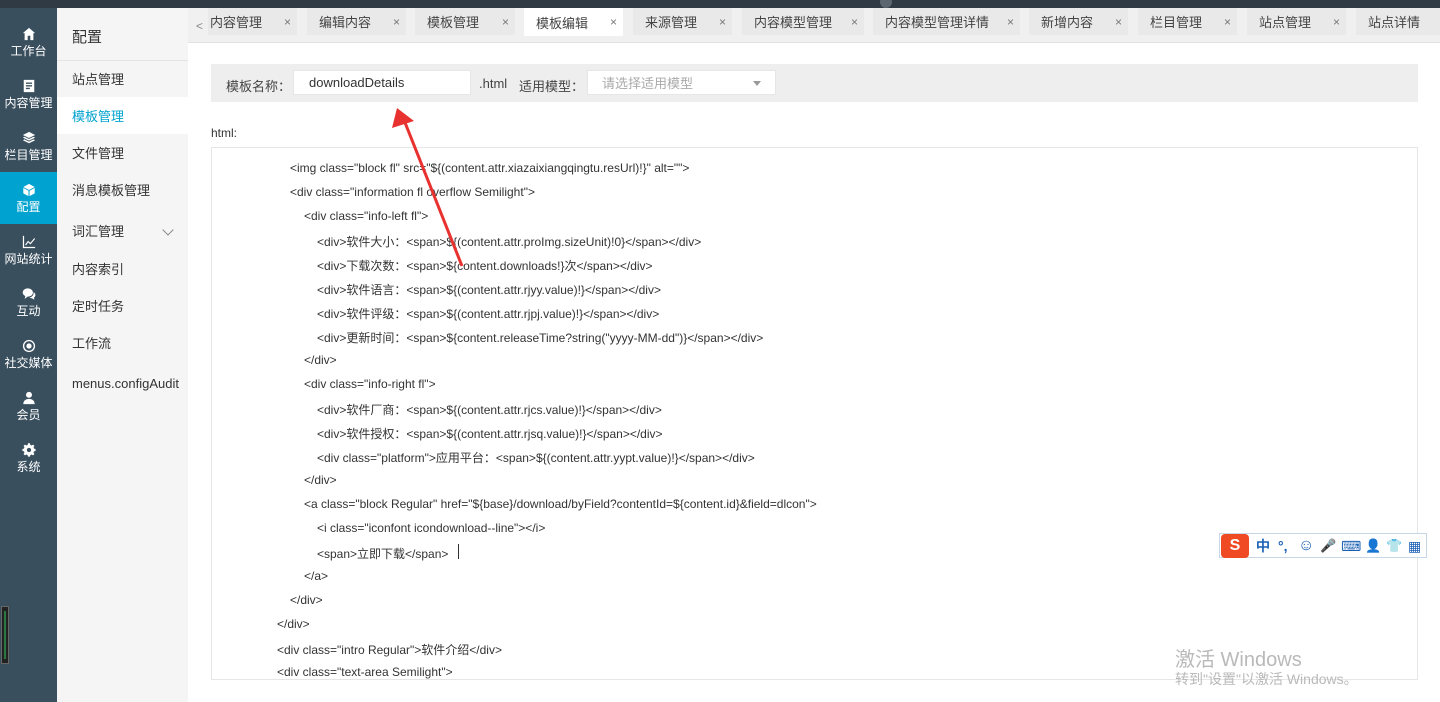 Image resolution: width=1440 pixels, height=702 pixels. I want to click on top-bar, so click(720, 4).